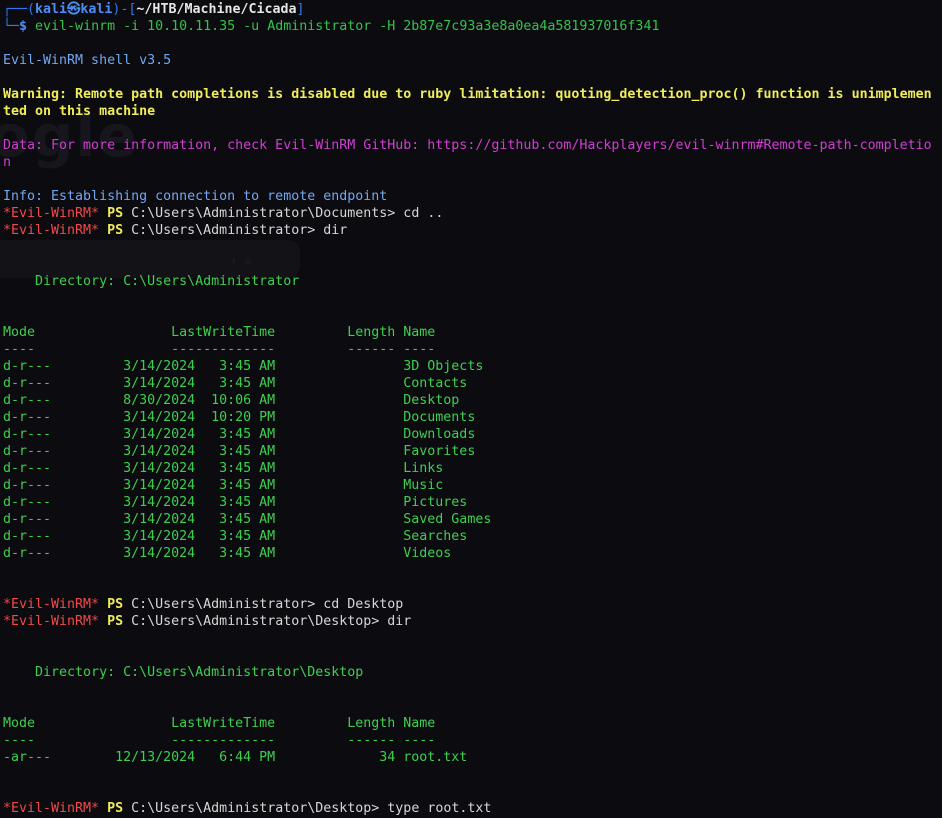  I want to click on table-row: d-r--- 3/14/2024 3:45 AM Favorites, so click(239, 451).